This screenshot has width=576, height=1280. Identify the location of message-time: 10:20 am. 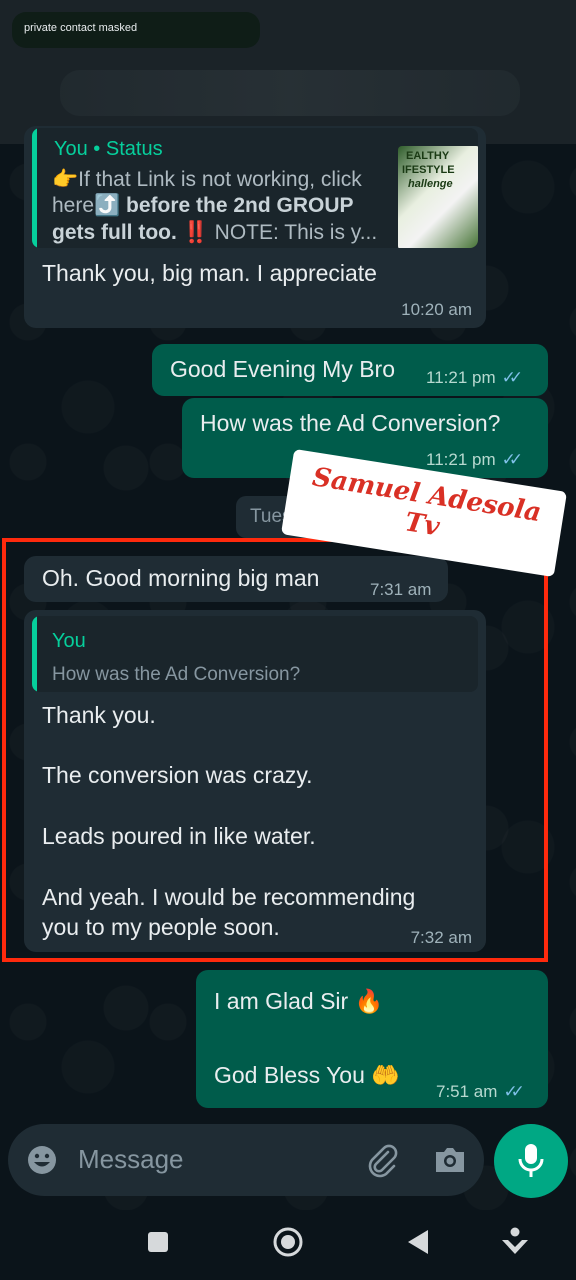
(436, 309).